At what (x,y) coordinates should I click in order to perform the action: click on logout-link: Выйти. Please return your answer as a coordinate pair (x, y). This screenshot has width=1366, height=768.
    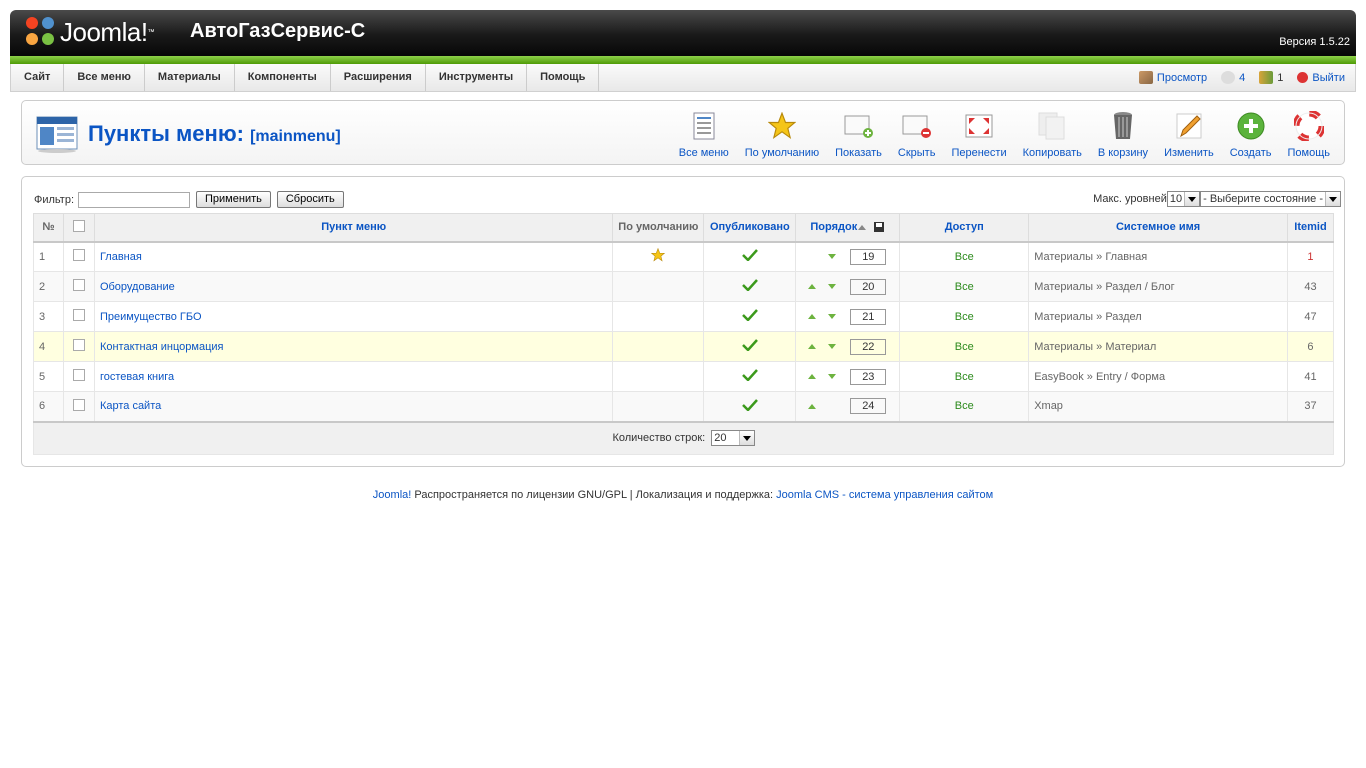
    Looking at the image, I should click on (1321, 78).